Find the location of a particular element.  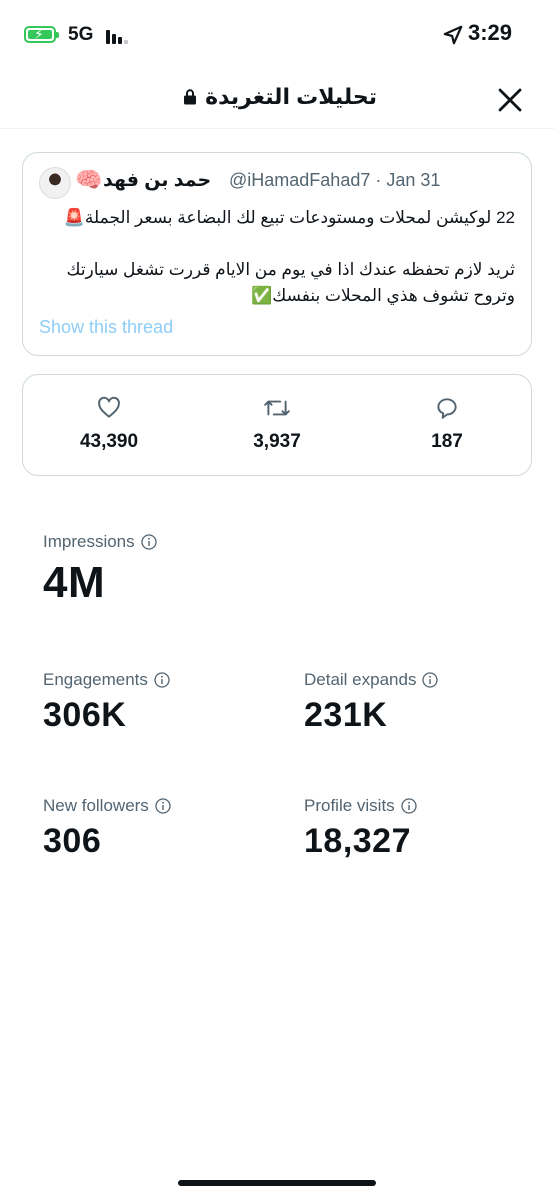

new-followers-value: 306 is located at coordinates (72, 841).